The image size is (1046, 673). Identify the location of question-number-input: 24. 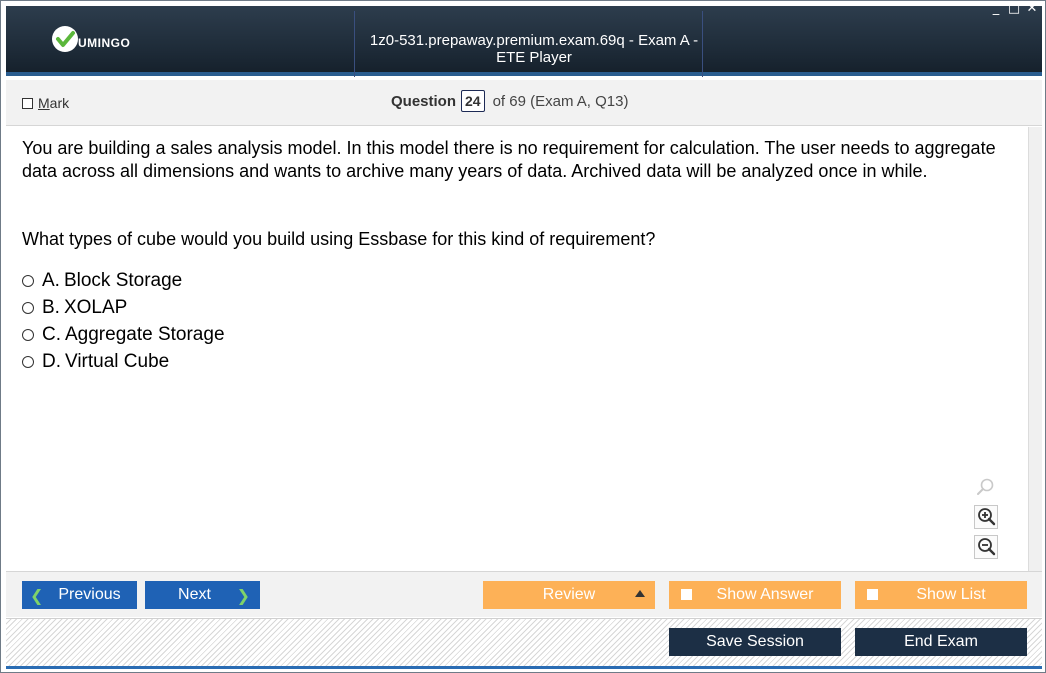
(473, 101).